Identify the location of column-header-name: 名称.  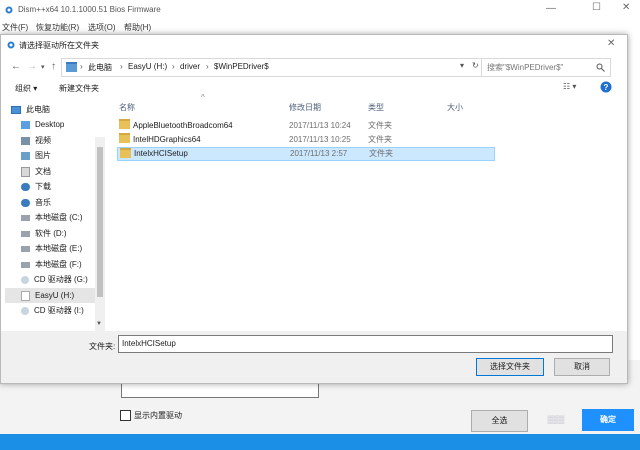
(127, 107).